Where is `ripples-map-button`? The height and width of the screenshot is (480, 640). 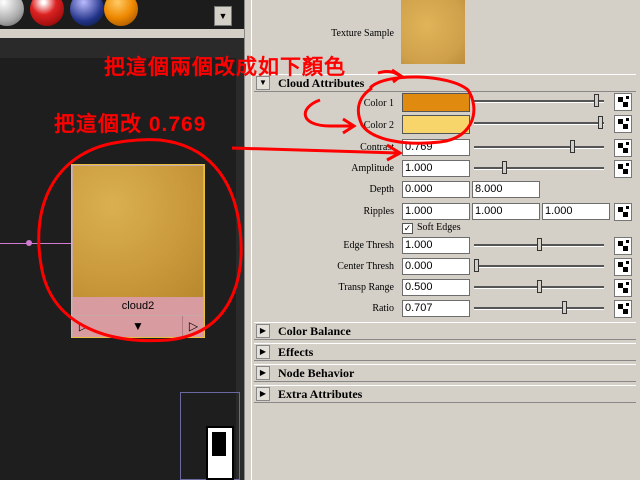
ripples-map-button is located at coordinates (623, 212).